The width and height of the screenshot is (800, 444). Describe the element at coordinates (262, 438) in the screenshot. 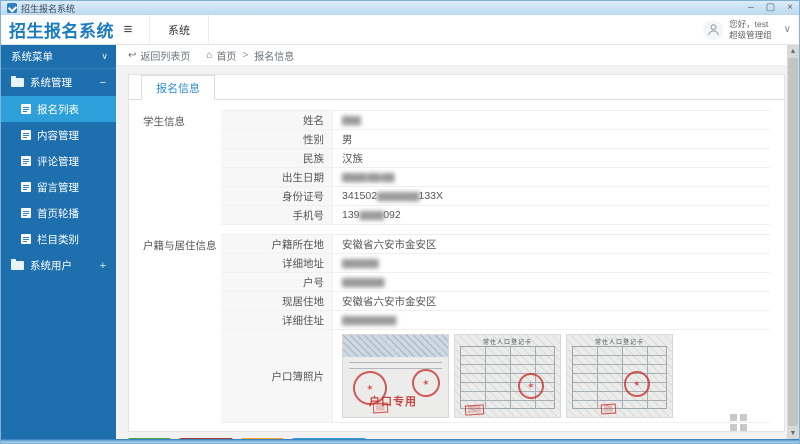

I see `reason-button: 原因` at that location.